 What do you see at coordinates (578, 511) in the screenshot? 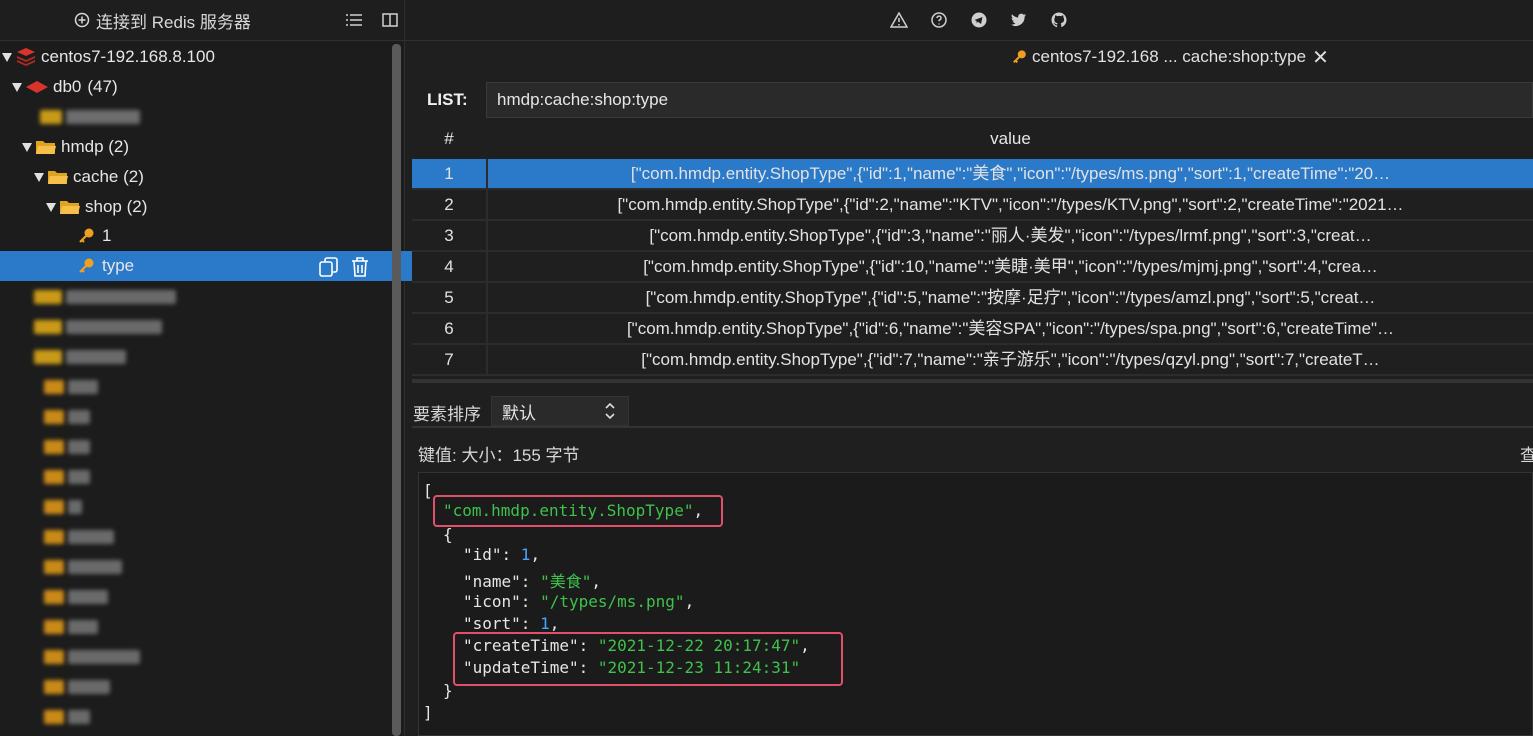
I see `highlight-box-class` at bounding box center [578, 511].